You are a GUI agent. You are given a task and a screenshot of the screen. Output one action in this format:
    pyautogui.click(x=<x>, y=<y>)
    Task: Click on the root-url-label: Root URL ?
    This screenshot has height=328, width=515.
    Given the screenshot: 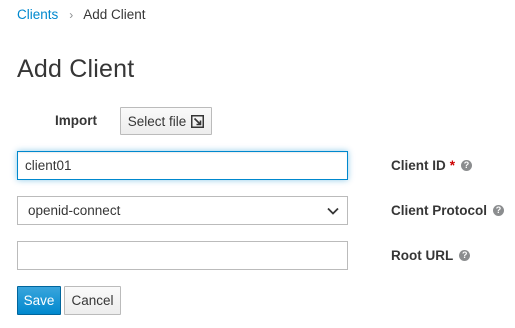 What is the action you would take?
    pyautogui.click(x=431, y=255)
    